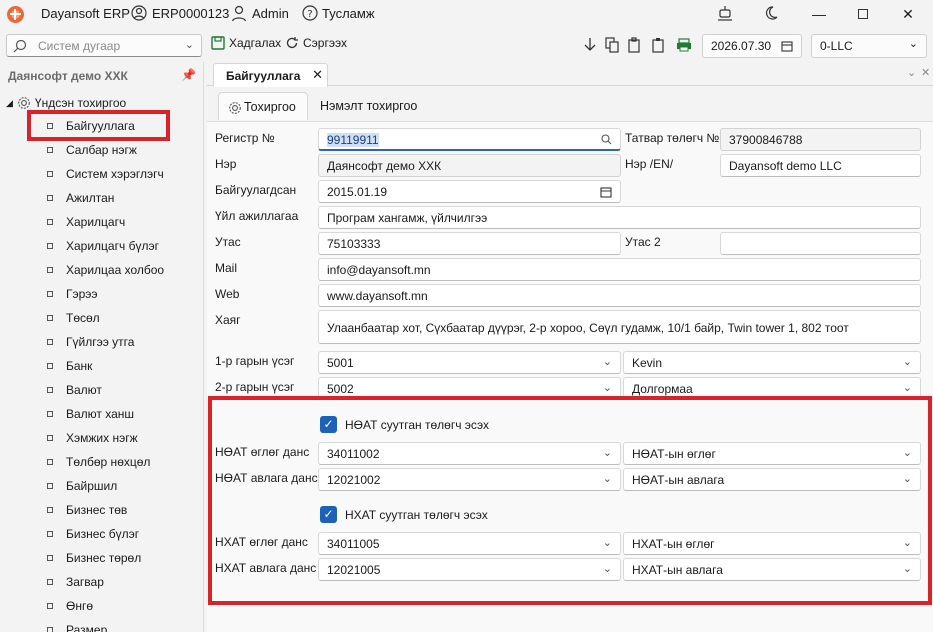 The width and height of the screenshot is (933, 632). What do you see at coordinates (869, 46) in the screenshot?
I see `organization-select: 0-LLC ⌄` at bounding box center [869, 46].